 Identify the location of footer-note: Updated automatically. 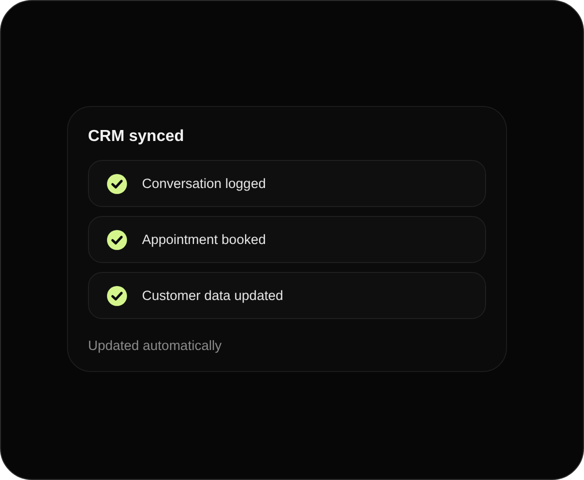
(155, 345).